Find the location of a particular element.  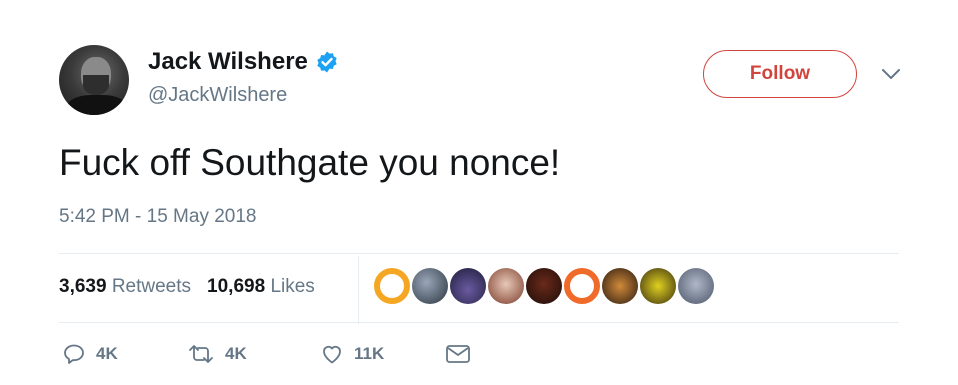

message-icon is located at coordinates (458, 354).